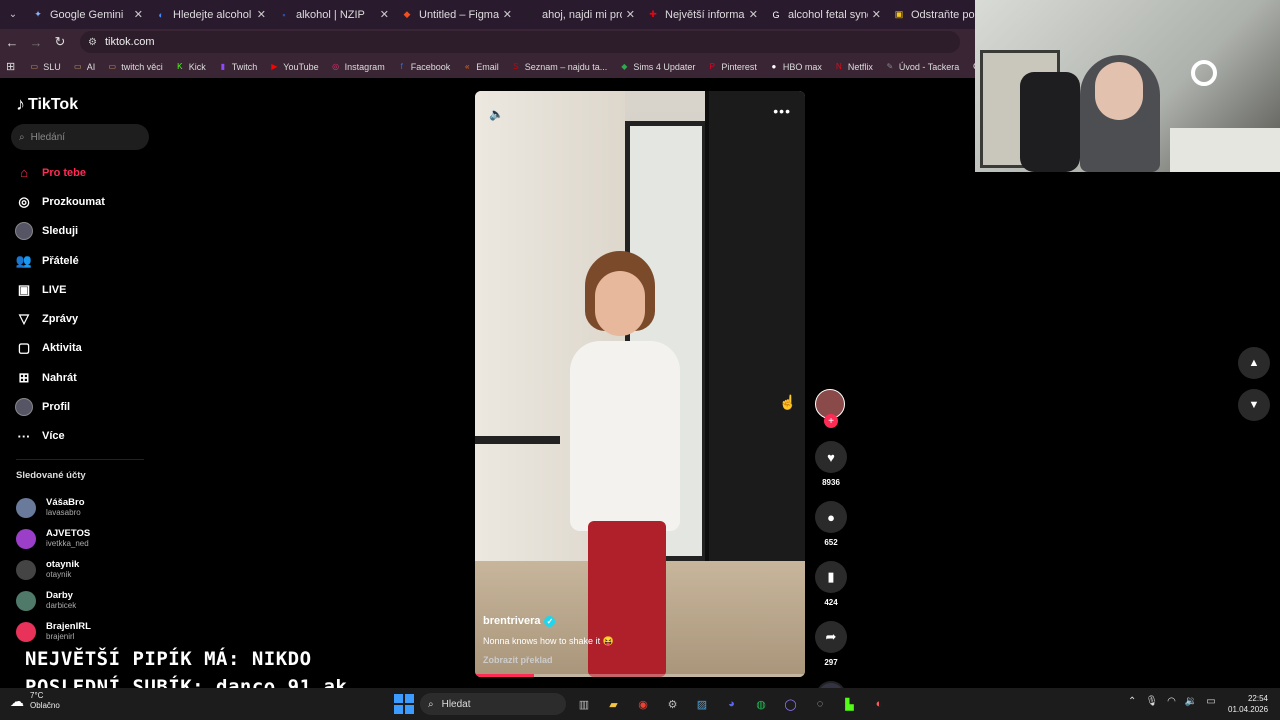 This screenshot has height=720, width=1280. What do you see at coordinates (84, 231) in the screenshot?
I see `sidebar-item: Sleduji` at bounding box center [84, 231].